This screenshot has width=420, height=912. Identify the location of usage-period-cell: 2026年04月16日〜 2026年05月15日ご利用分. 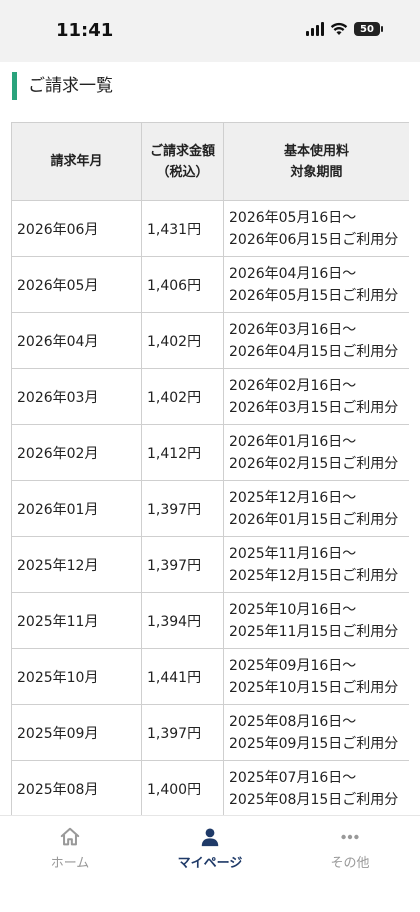
(316, 284).